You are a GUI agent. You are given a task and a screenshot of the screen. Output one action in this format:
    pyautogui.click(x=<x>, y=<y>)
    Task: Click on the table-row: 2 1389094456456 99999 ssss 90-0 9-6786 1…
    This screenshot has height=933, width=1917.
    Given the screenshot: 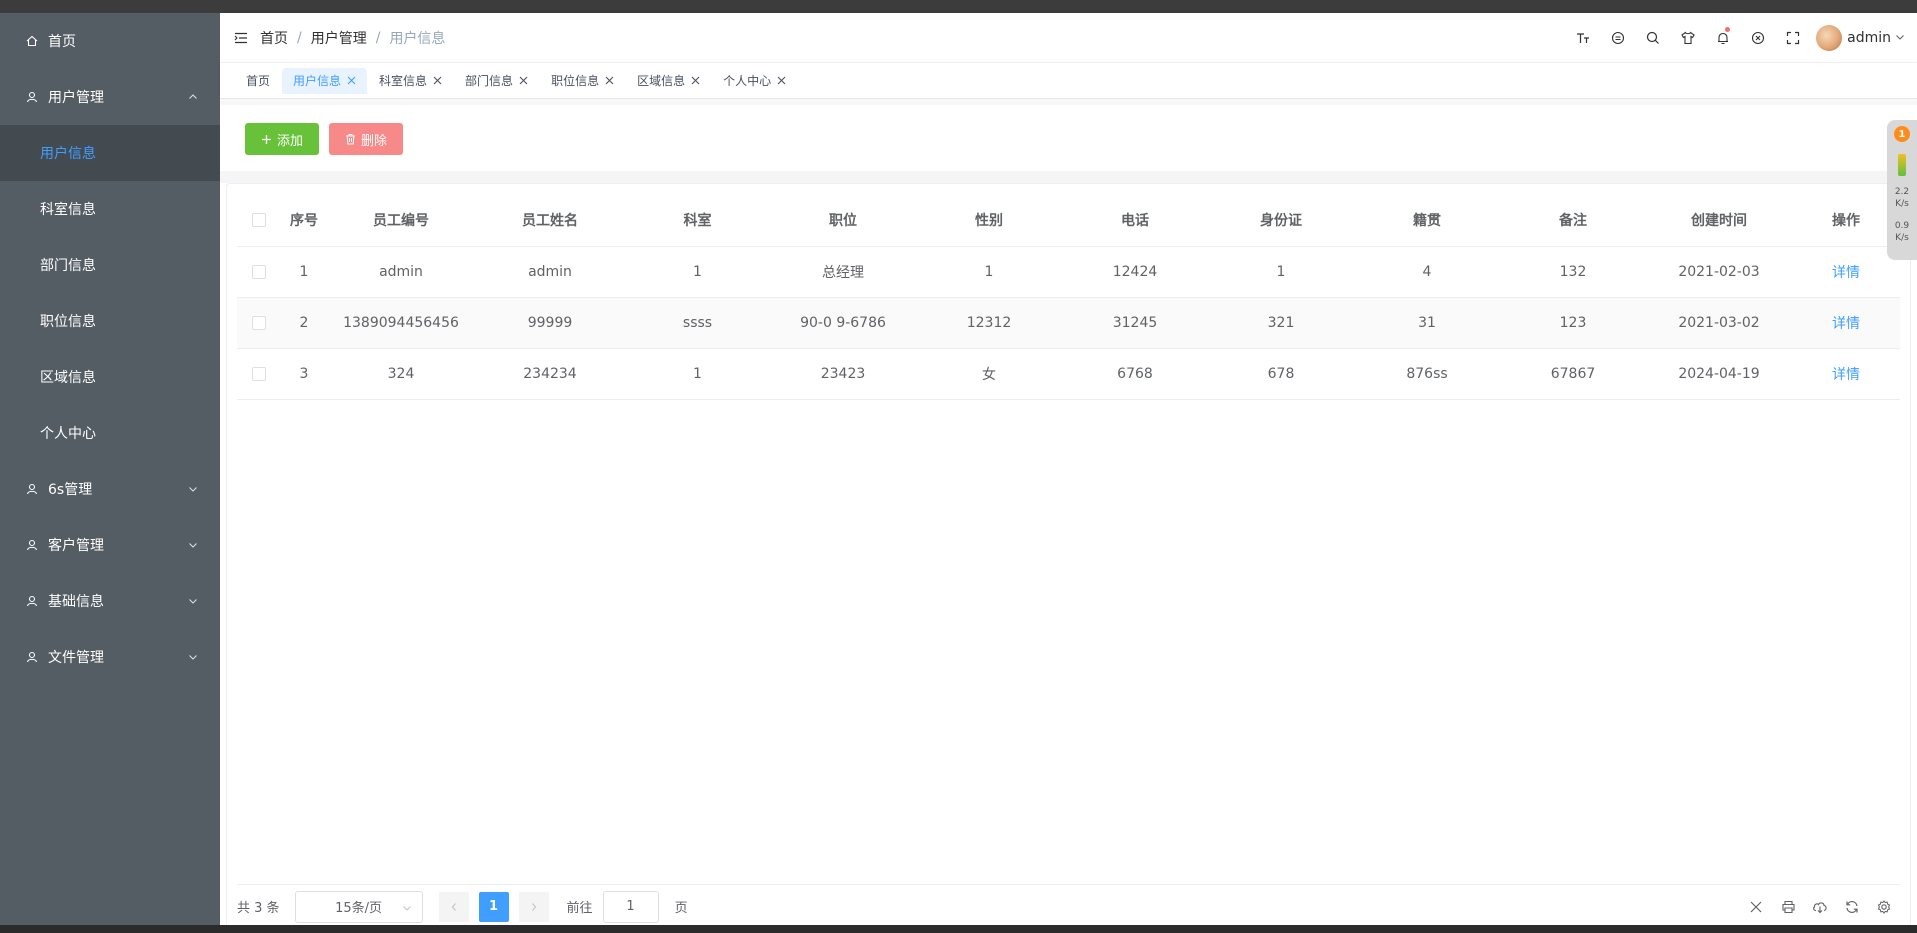 What is the action you would take?
    pyautogui.click(x=1068, y=323)
    